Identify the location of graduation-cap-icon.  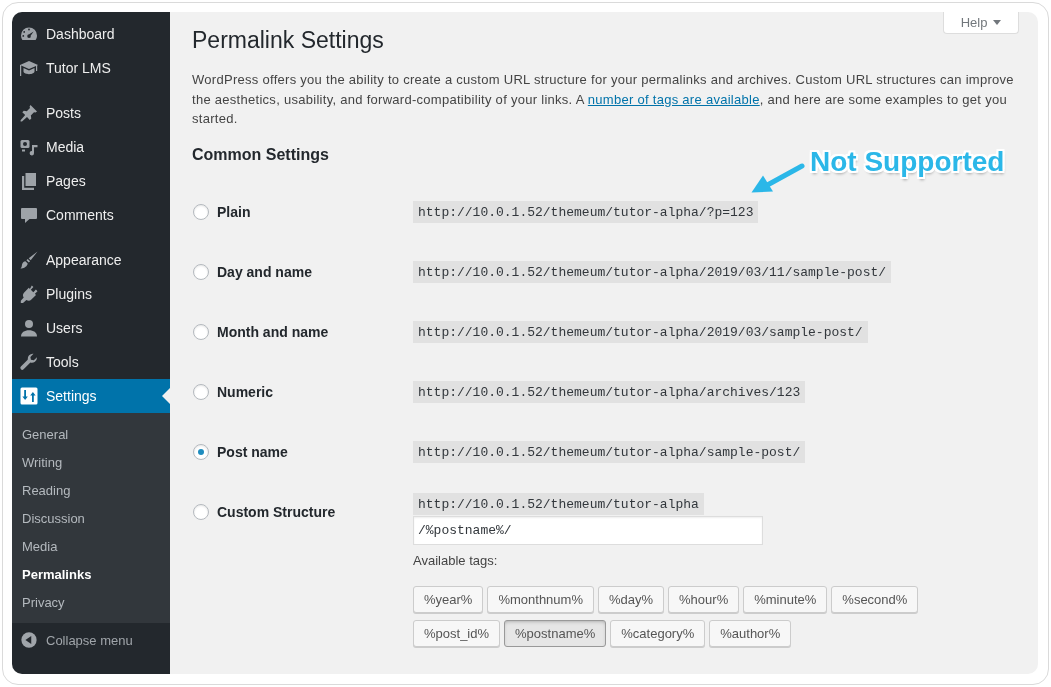
(29, 68).